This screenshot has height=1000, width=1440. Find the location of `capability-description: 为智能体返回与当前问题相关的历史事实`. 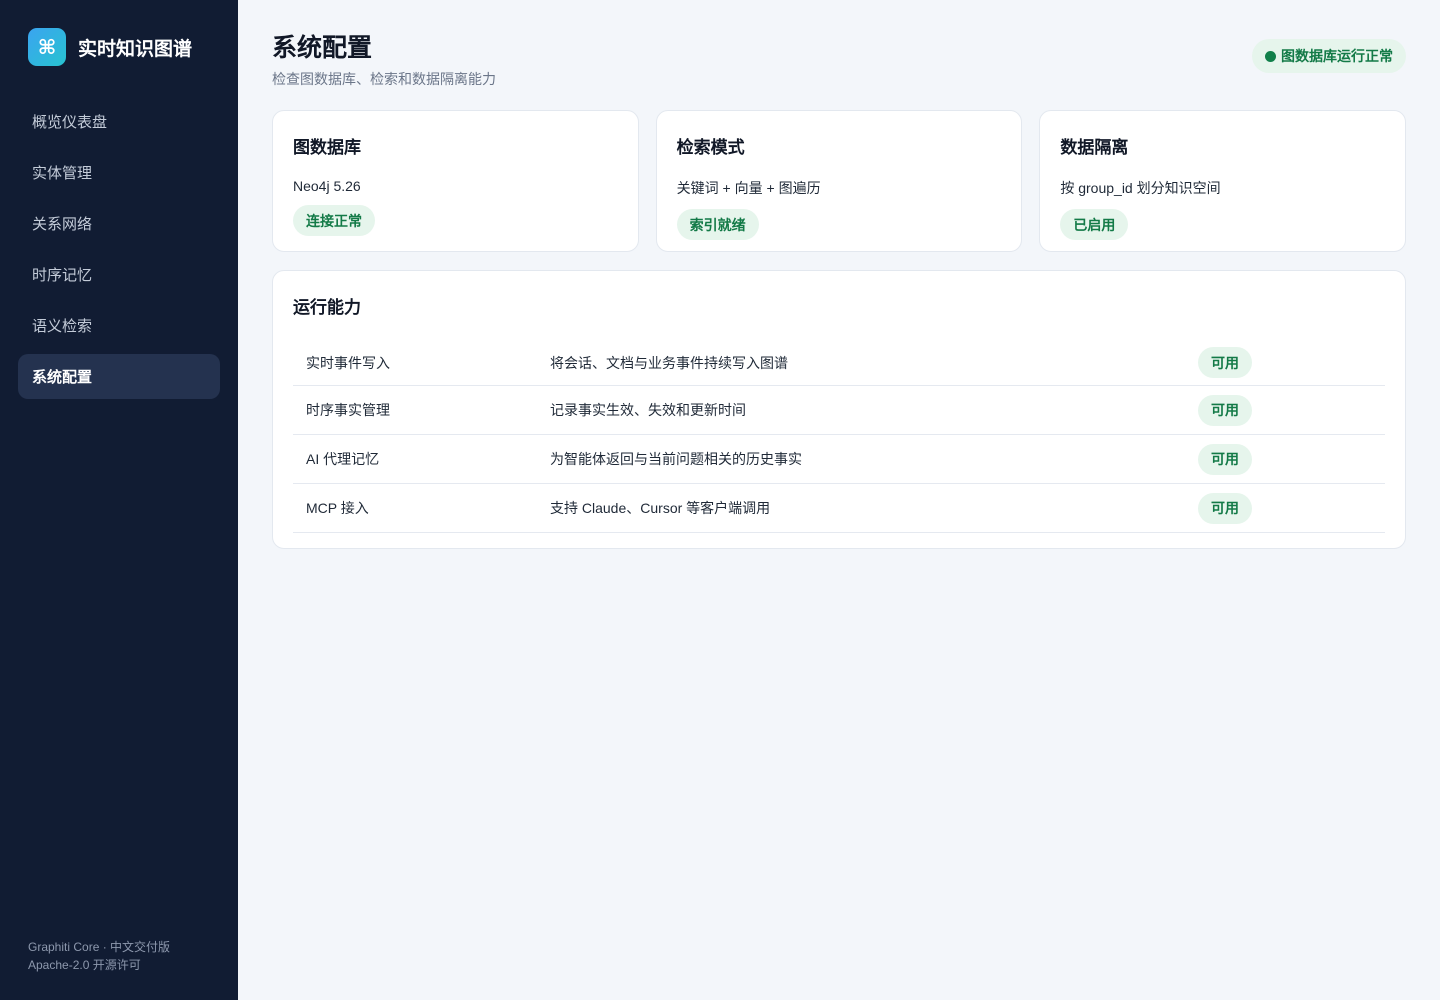

capability-description: 为智能体返回与当前问题相关的历史事实 is located at coordinates (676, 459).